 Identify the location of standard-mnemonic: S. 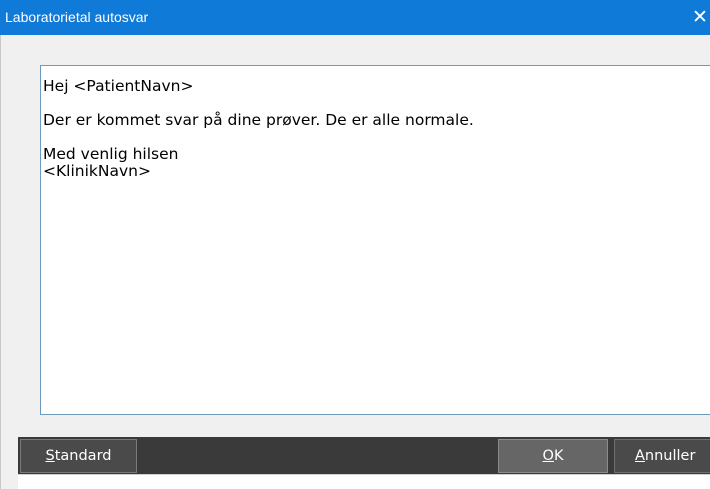
(50, 456).